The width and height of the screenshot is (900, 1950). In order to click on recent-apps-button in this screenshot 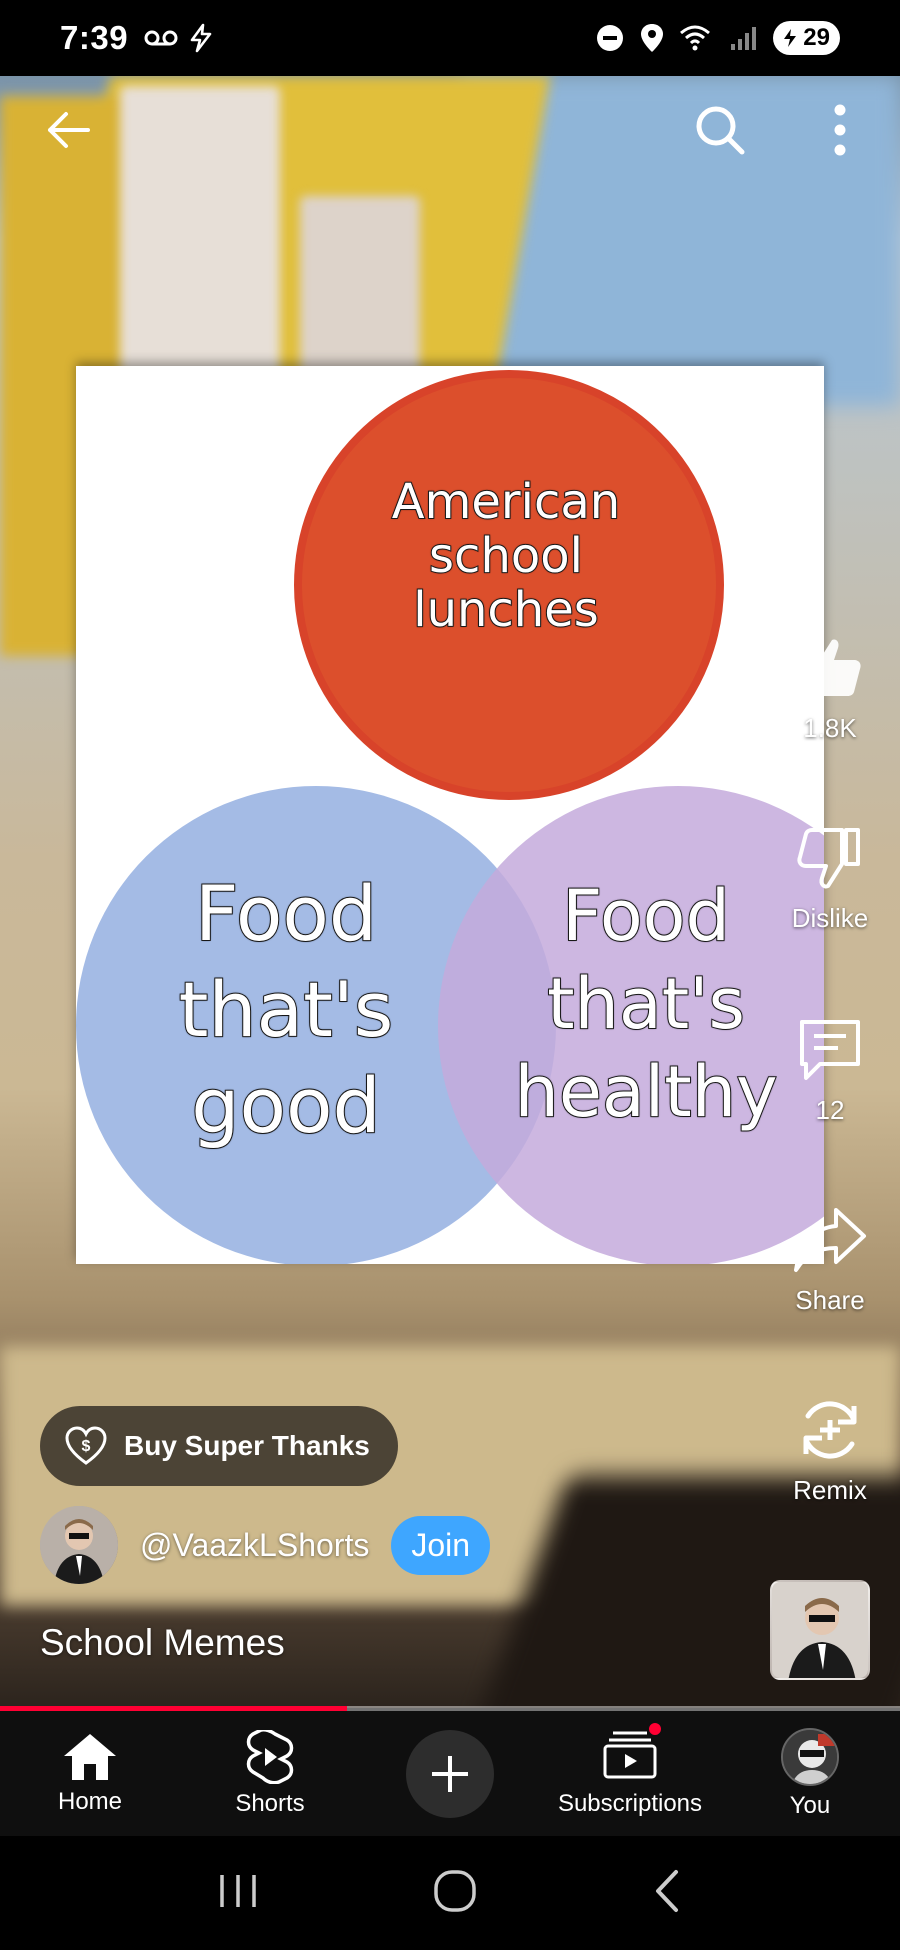, I will do `click(238, 1893)`.